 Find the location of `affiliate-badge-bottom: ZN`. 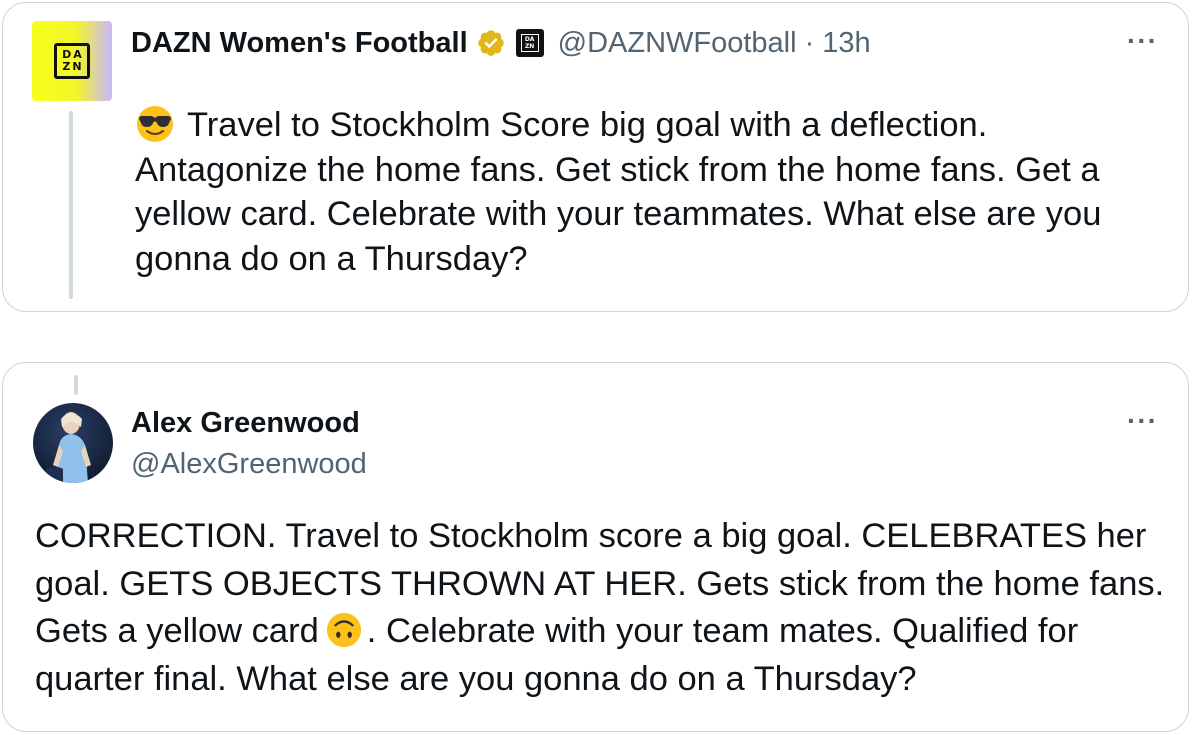

affiliate-badge-bottom: ZN is located at coordinates (529, 46).